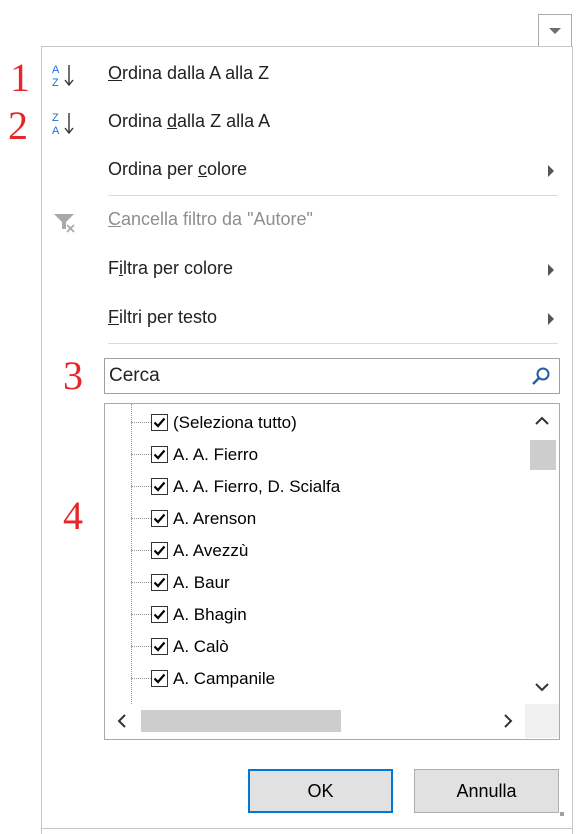 This screenshot has width=576, height=834. I want to click on list-item-label: (Seleziona tutto), so click(235, 422).